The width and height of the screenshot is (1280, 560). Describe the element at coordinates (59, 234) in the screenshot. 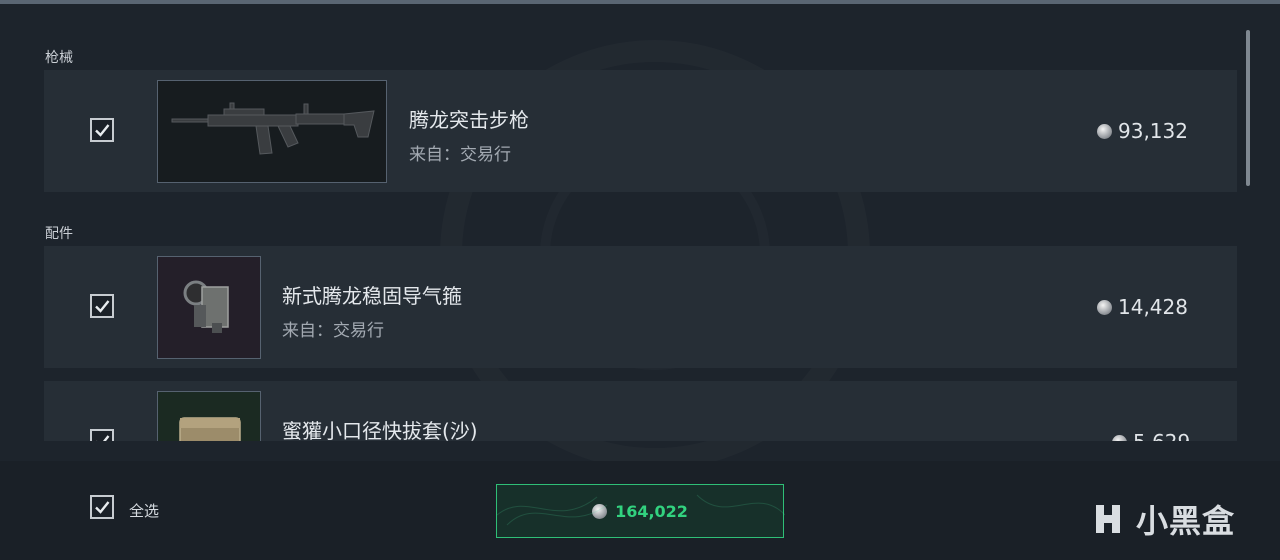

I see `section-label-attachments: 配件` at that location.